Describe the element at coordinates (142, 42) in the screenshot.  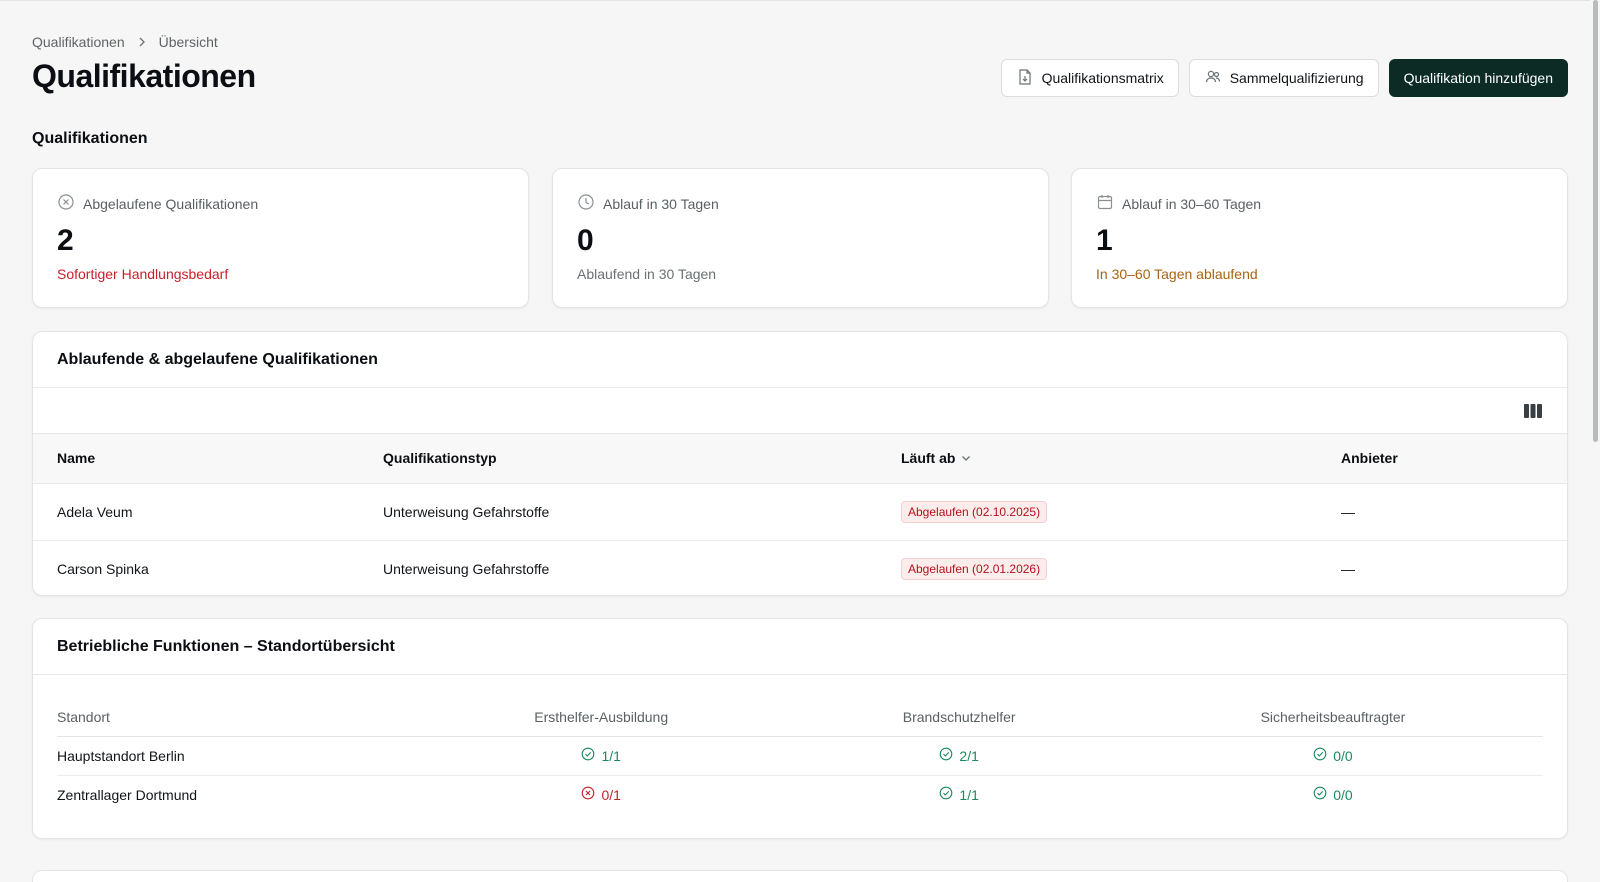
I see `chevron-right-icon` at that location.